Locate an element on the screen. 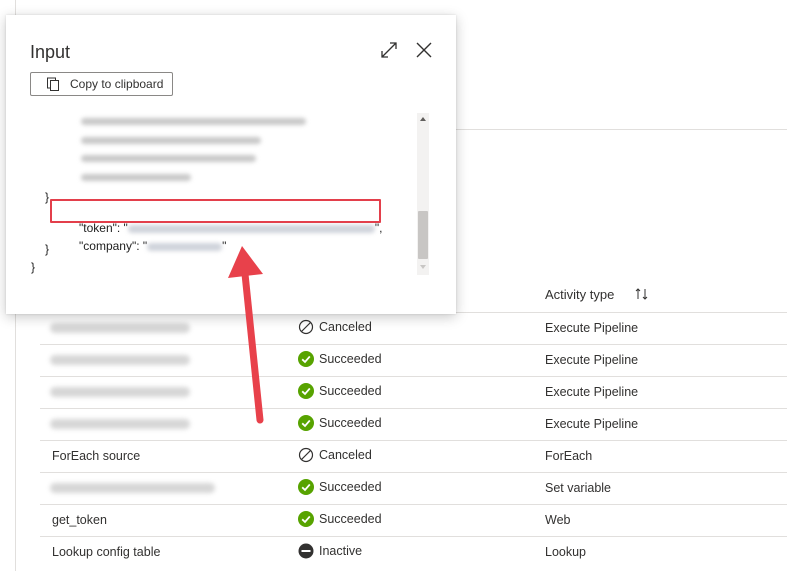 This screenshot has height=571, width=787. activity-name: ForEach source is located at coordinates (96, 456).